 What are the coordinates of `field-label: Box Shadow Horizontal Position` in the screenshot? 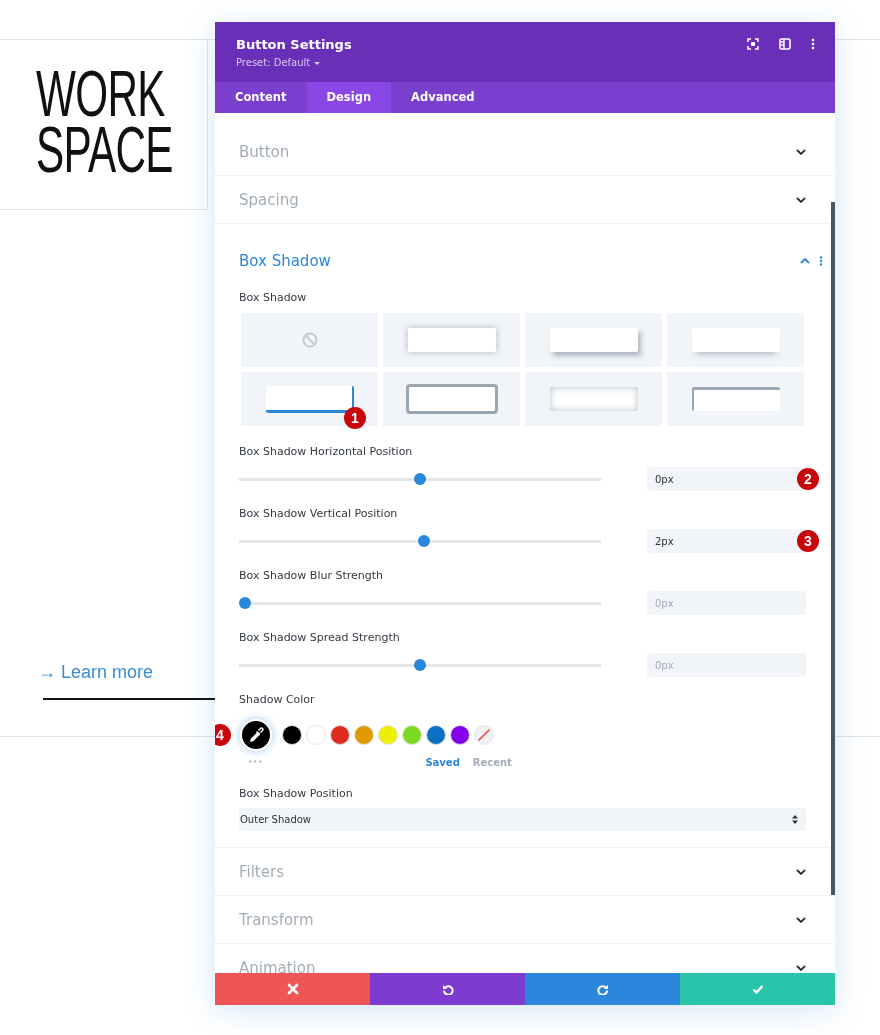 It's located at (326, 452).